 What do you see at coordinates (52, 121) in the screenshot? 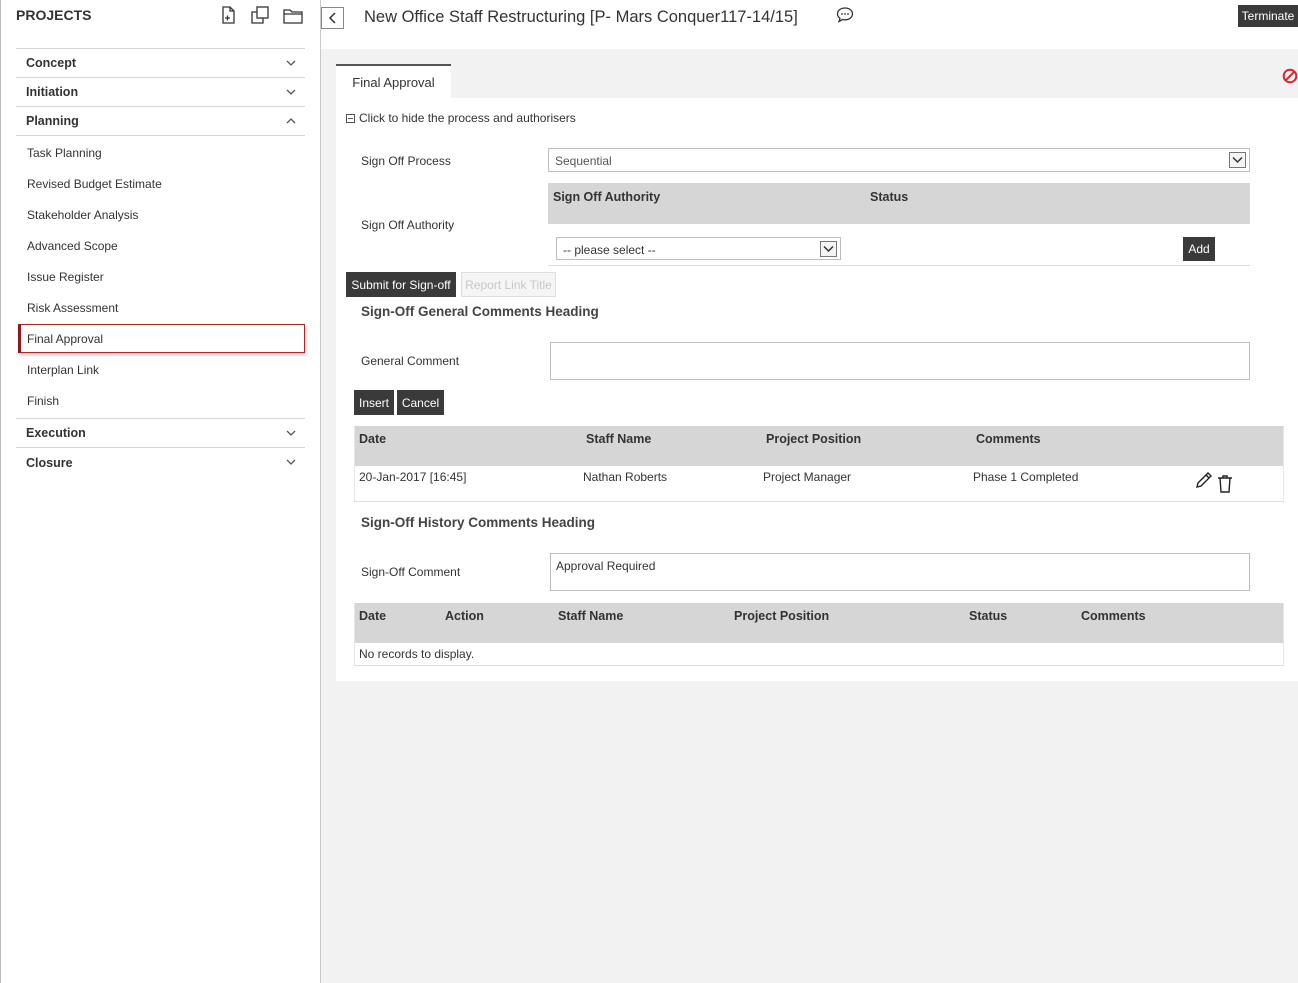
I see `stage-label: Planning` at bounding box center [52, 121].